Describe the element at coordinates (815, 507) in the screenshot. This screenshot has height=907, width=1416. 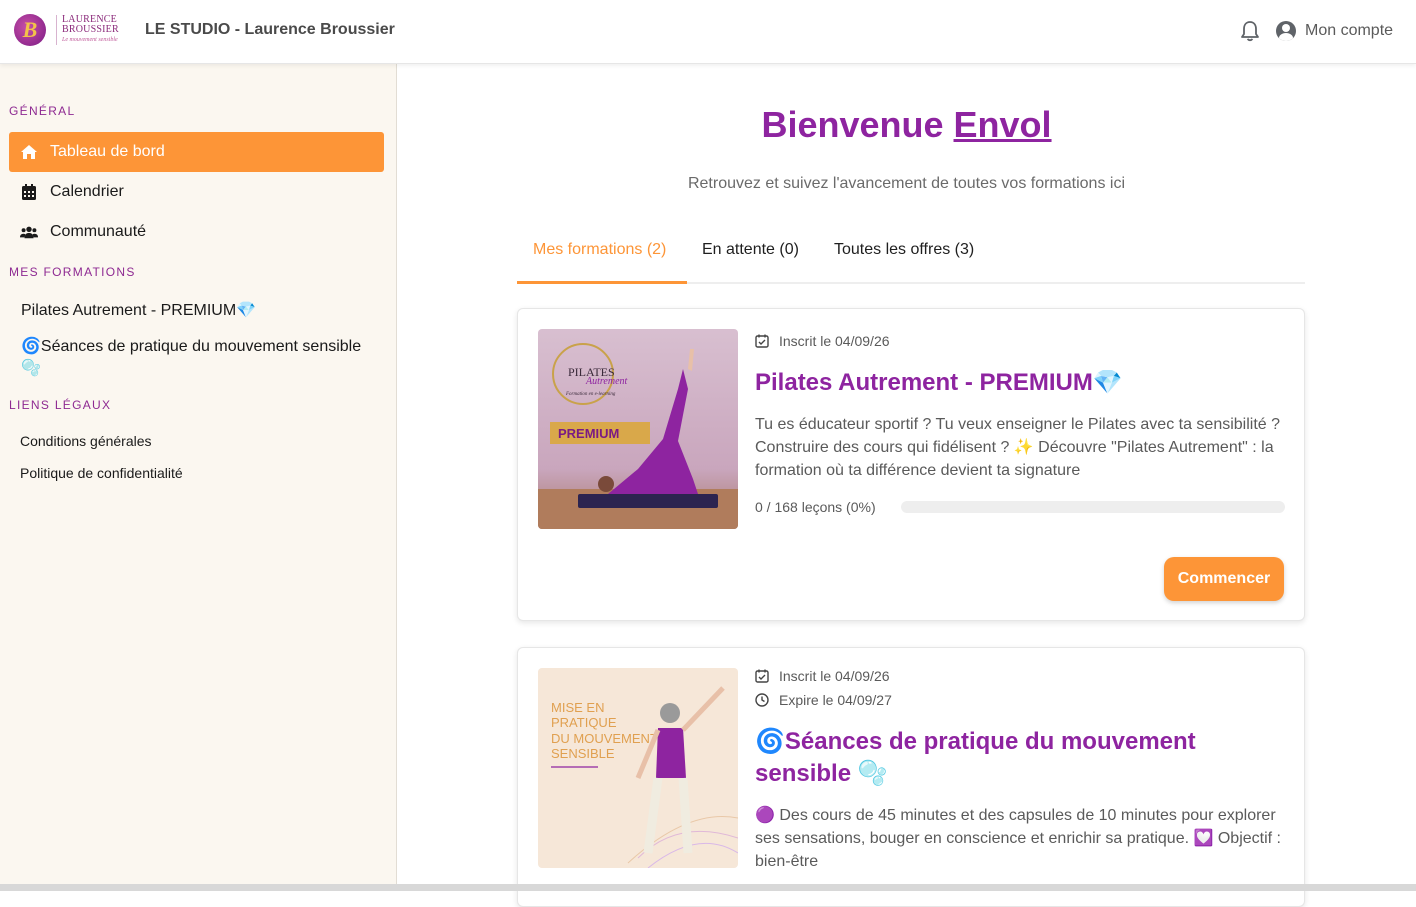
I see `progress-label: 0 / 168 leçons (0%)` at that location.